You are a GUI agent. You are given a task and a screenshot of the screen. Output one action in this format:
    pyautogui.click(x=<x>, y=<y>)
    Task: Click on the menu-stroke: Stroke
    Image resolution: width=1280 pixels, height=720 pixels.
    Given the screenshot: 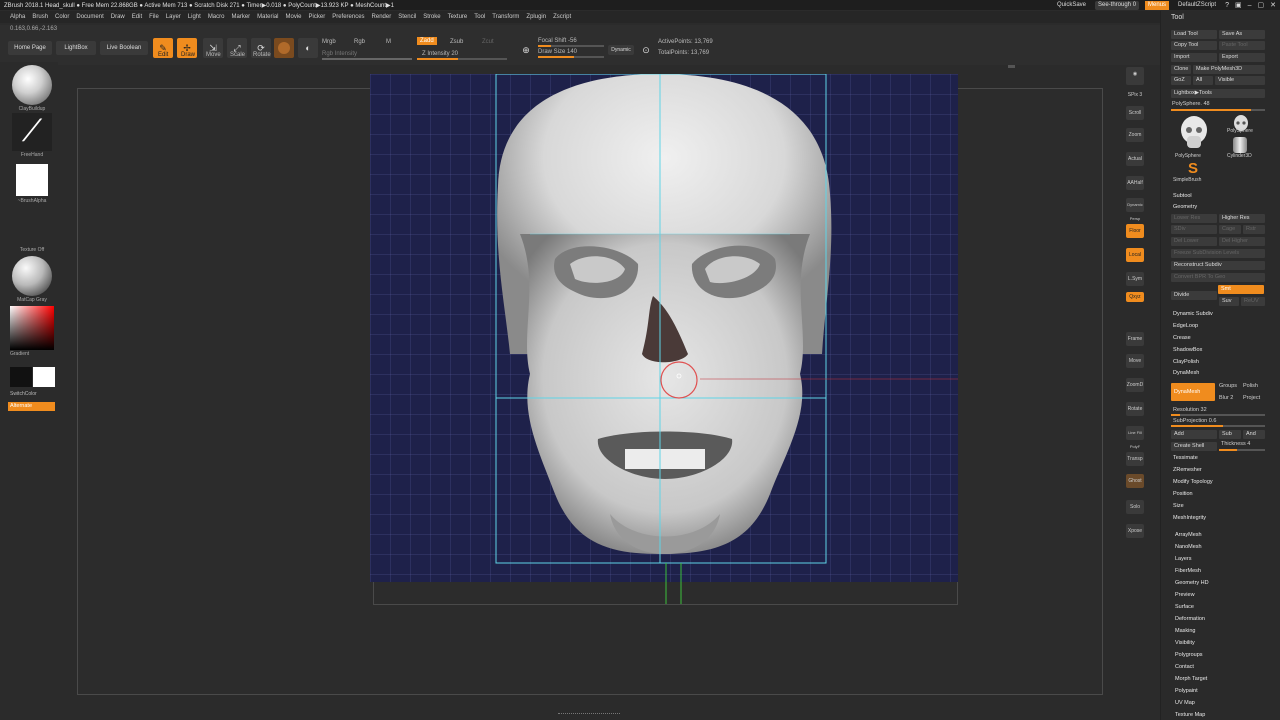 What is the action you would take?
    pyautogui.click(x=431, y=17)
    